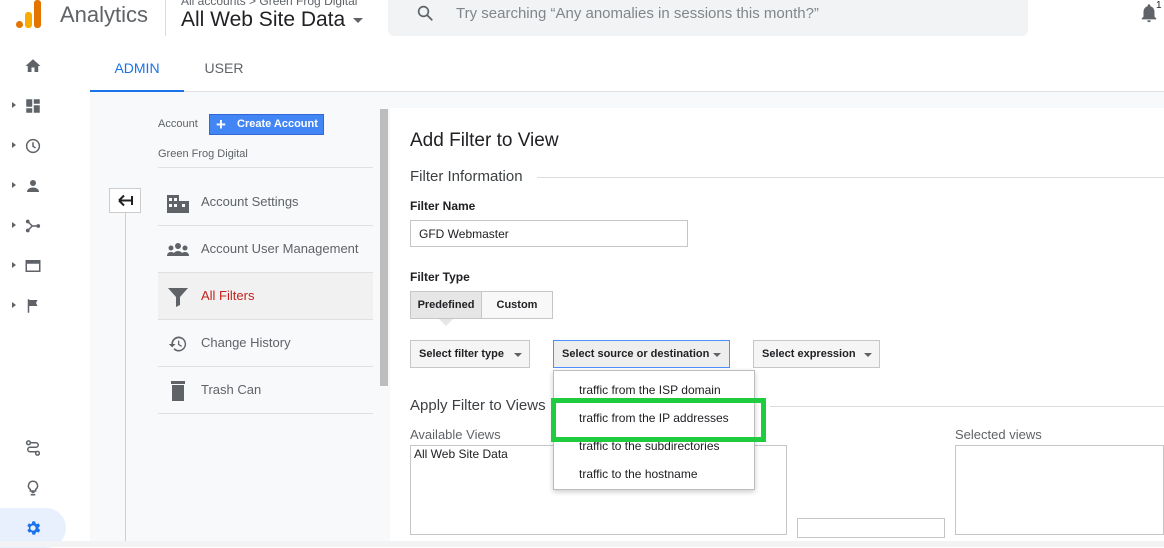  Describe the element at coordinates (269, 4) in the screenshot. I see `breadcrumb: All accounts > Green Frog Digital` at that location.